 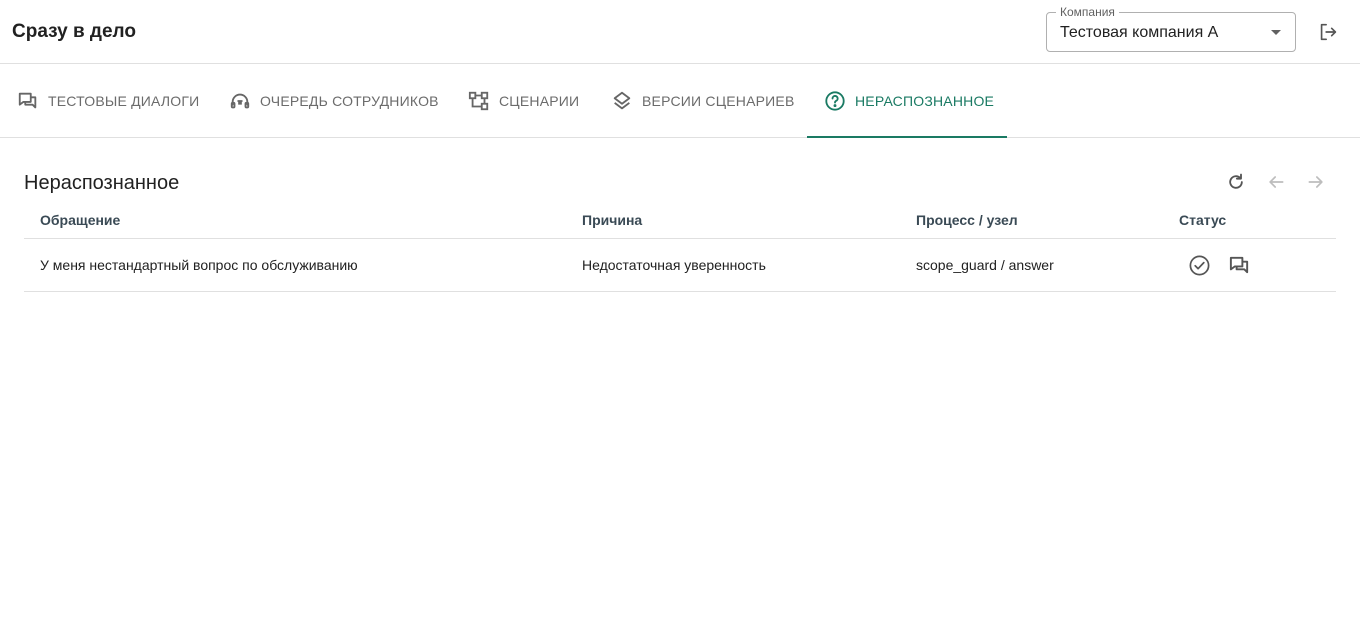 I want to click on arrow-right-icon, so click(x=1315, y=182).